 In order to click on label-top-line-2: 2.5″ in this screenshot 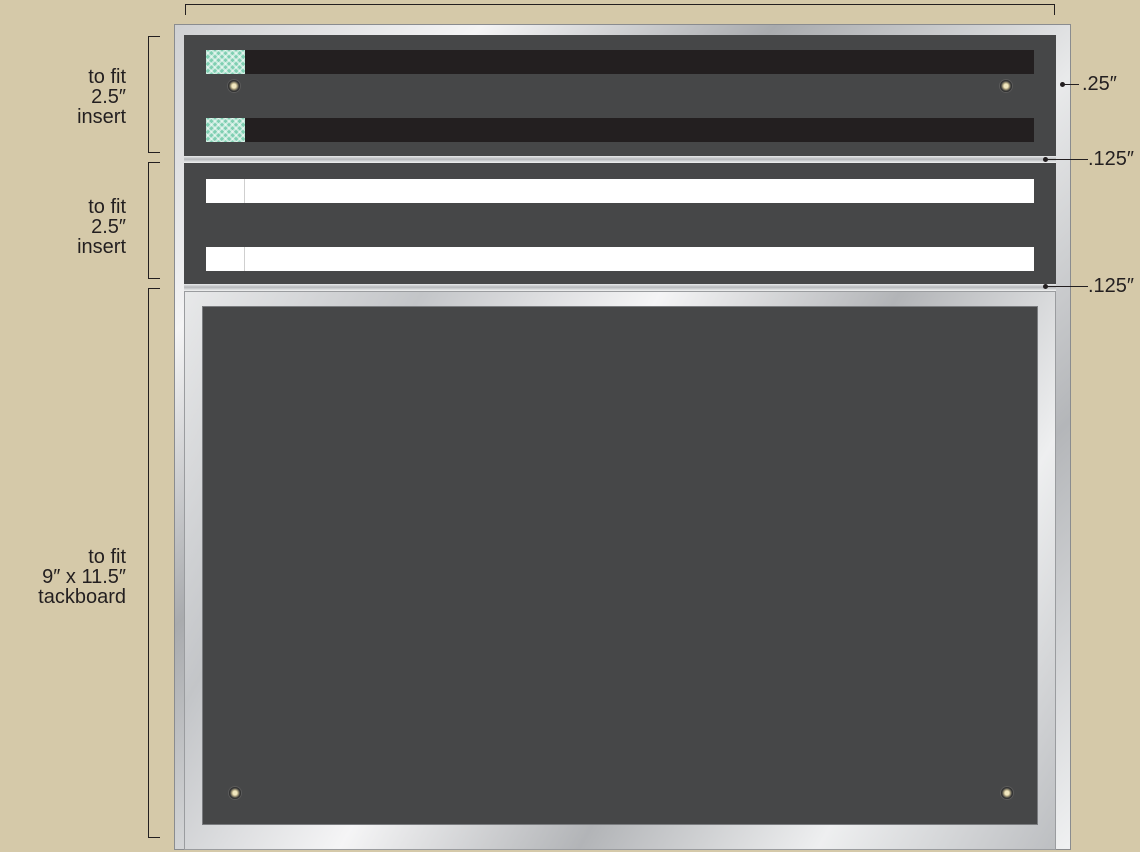, I will do `click(108, 97)`.